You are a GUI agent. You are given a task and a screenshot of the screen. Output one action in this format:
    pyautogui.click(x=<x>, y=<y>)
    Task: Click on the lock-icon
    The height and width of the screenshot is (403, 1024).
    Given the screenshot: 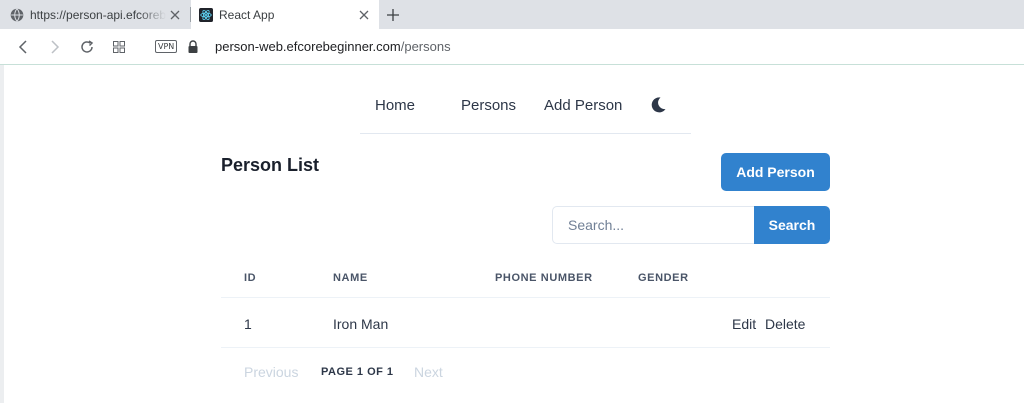 What is the action you would take?
    pyautogui.click(x=193, y=47)
    